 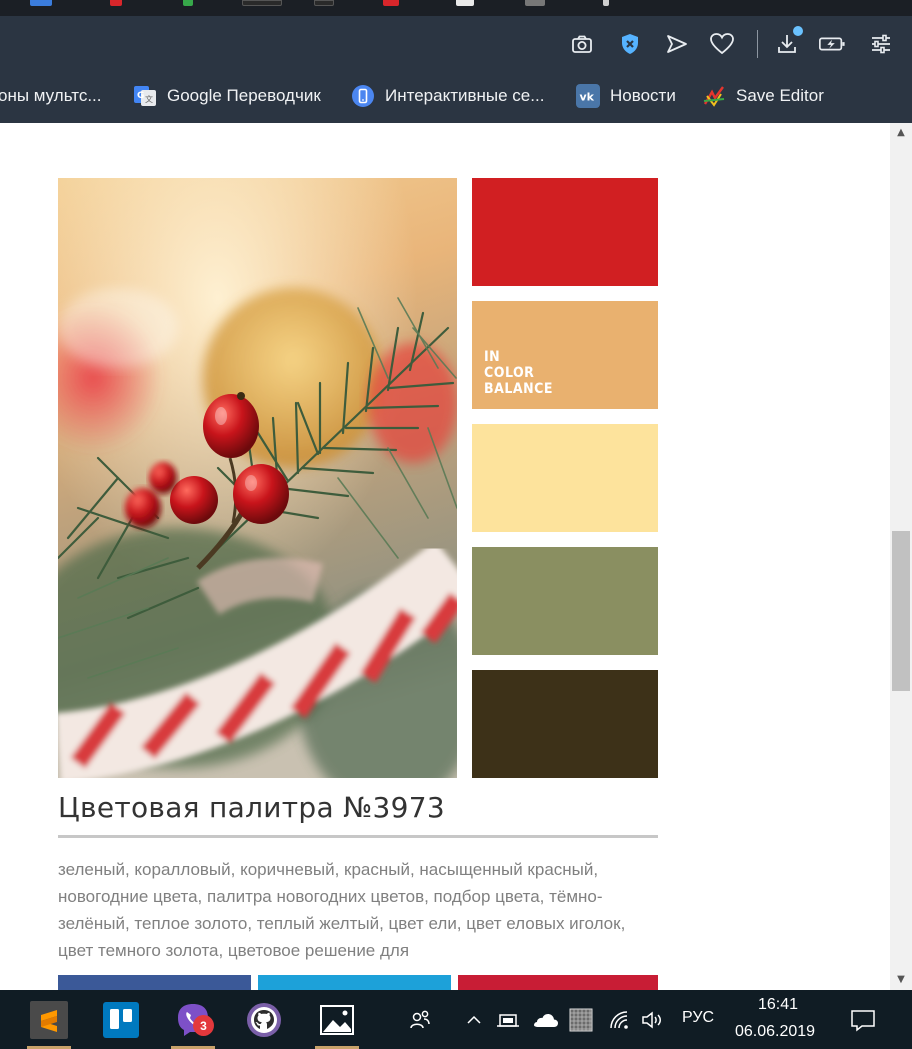 I want to click on brand-watermark: IN COLOR BALANCE, so click(x=518, y=373).